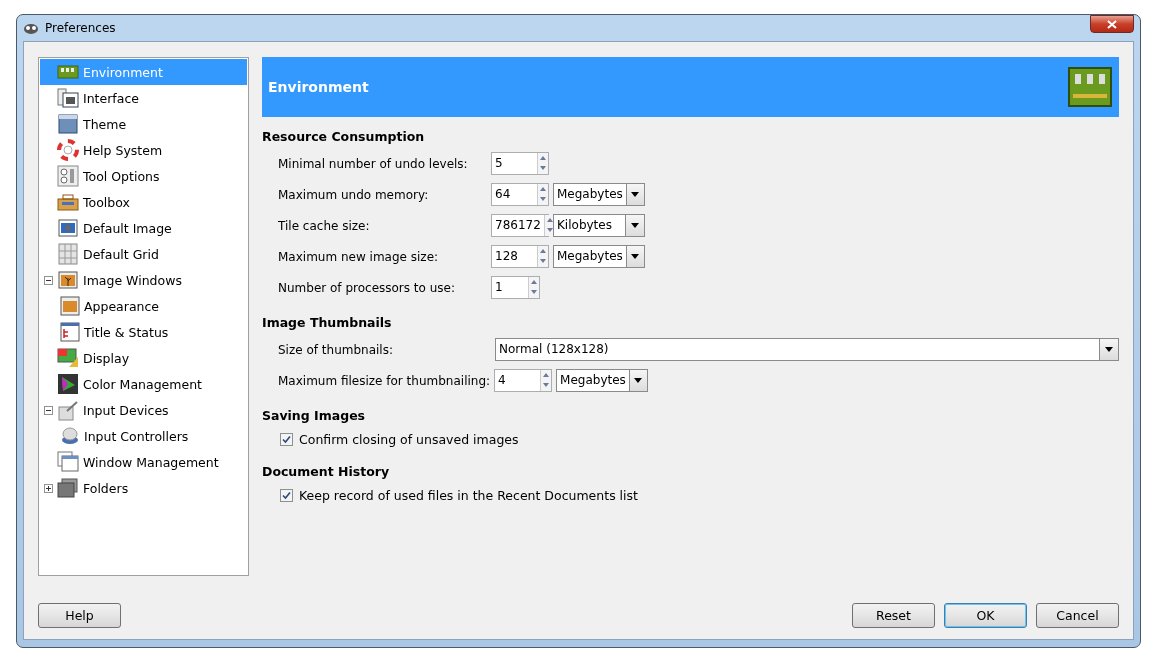  What do you see at coordinates (520, 256) in the screenshot?
I see `spin-field: 128` at bounding box center [520, 256].